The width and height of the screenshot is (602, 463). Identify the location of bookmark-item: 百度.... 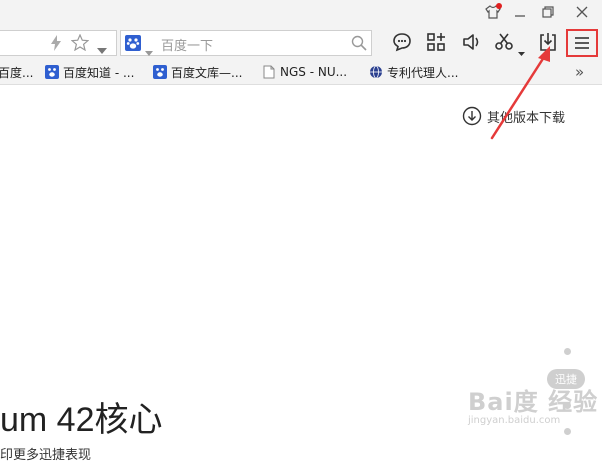
(16, 72).